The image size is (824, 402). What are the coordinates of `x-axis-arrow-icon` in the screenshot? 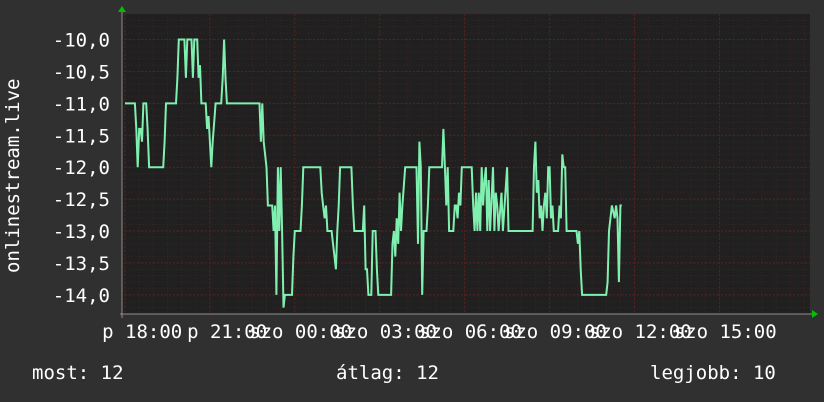 It's located at (815, 314).